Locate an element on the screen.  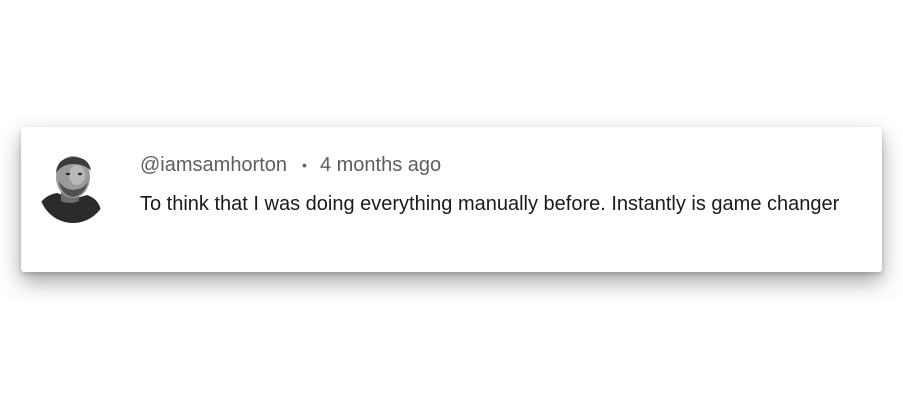
comment-meta: @iamsamhorton • 4 months ago is located at coordinates (509, 165).